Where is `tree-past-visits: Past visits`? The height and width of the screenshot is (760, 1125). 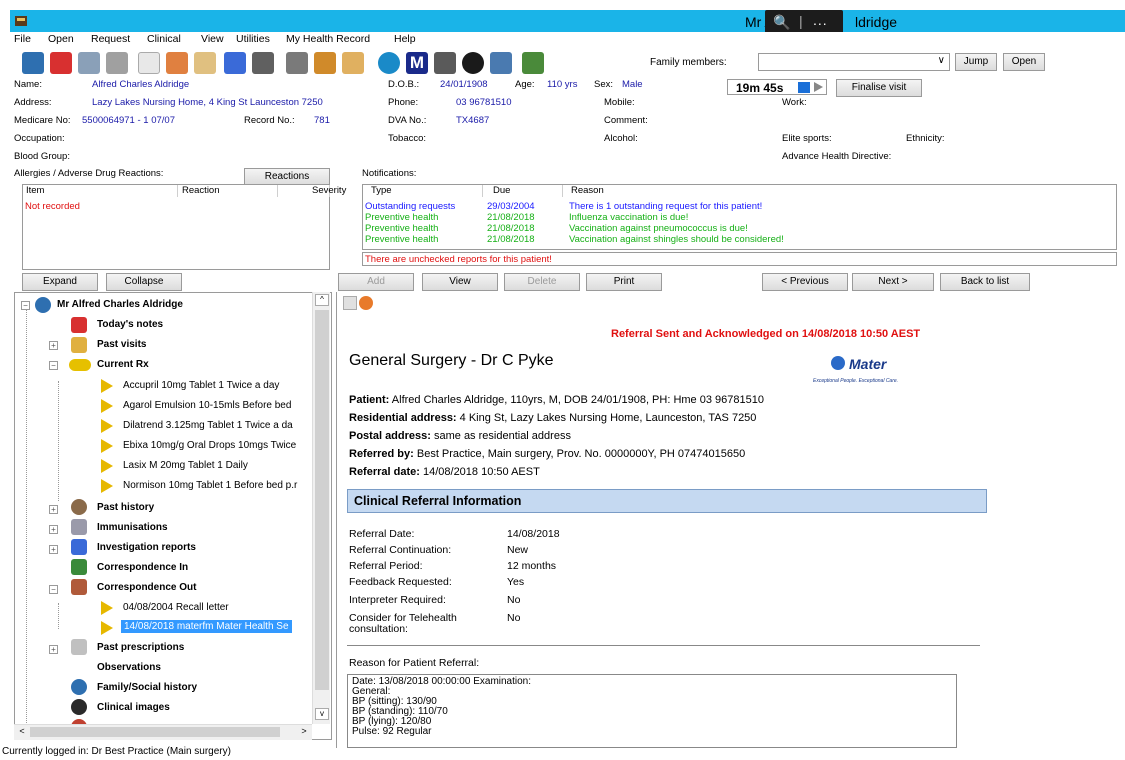 tree-past-visits: Past visits is located at coordinates (121, 344).